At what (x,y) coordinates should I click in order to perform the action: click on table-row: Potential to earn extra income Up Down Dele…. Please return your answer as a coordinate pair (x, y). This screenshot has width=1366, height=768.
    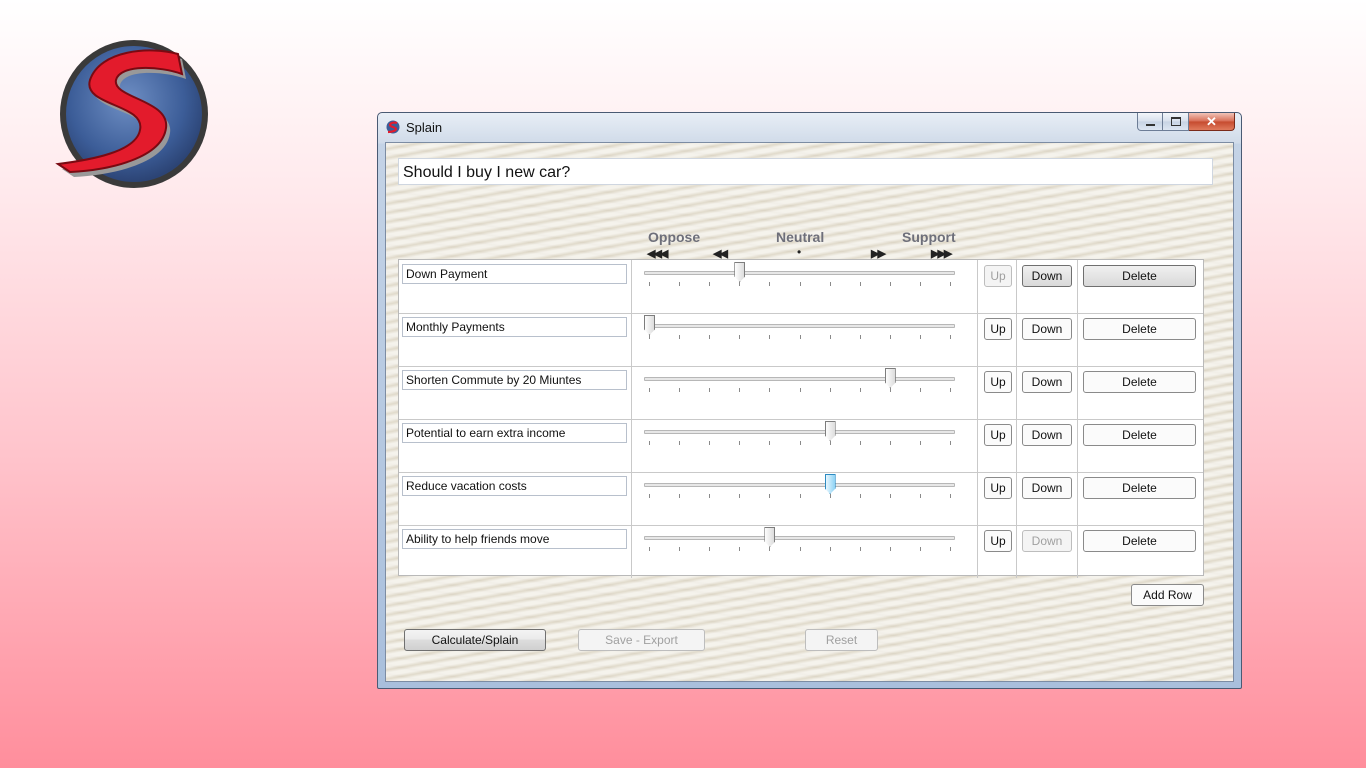
    Looking at the image, I should click on (801, 446).